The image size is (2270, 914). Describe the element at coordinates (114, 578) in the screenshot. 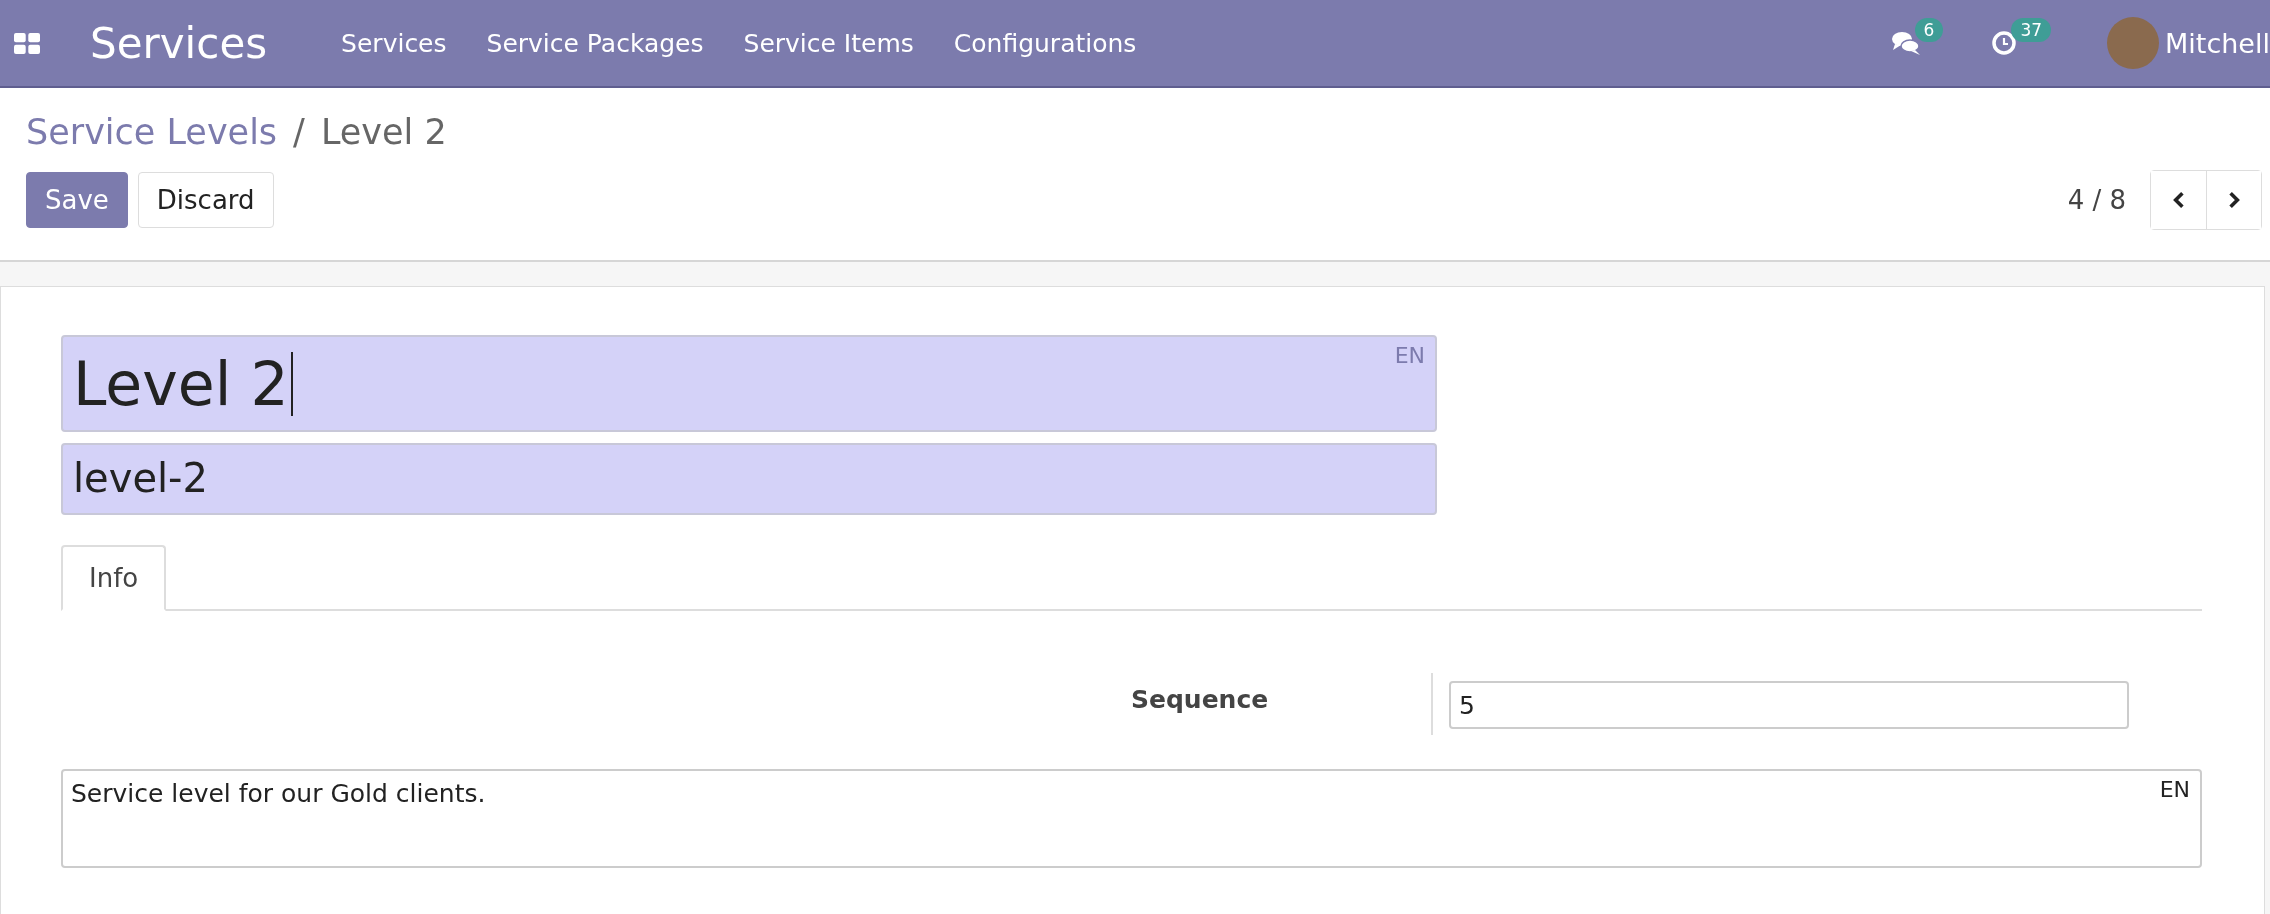

I see `info-tab: Info` at that location.